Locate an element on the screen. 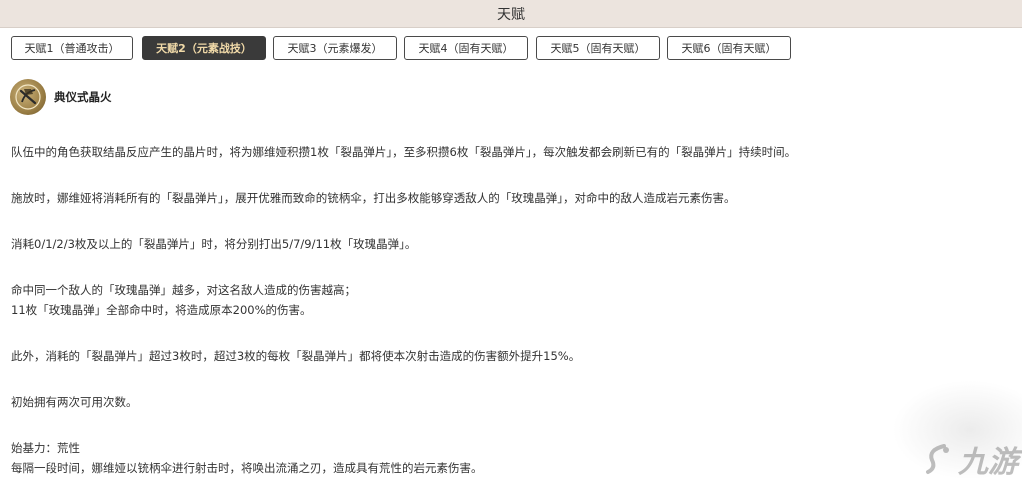 This screenshot has height=485, width=1022. watermark-text: 九游 is located at coordinates (988, 462).